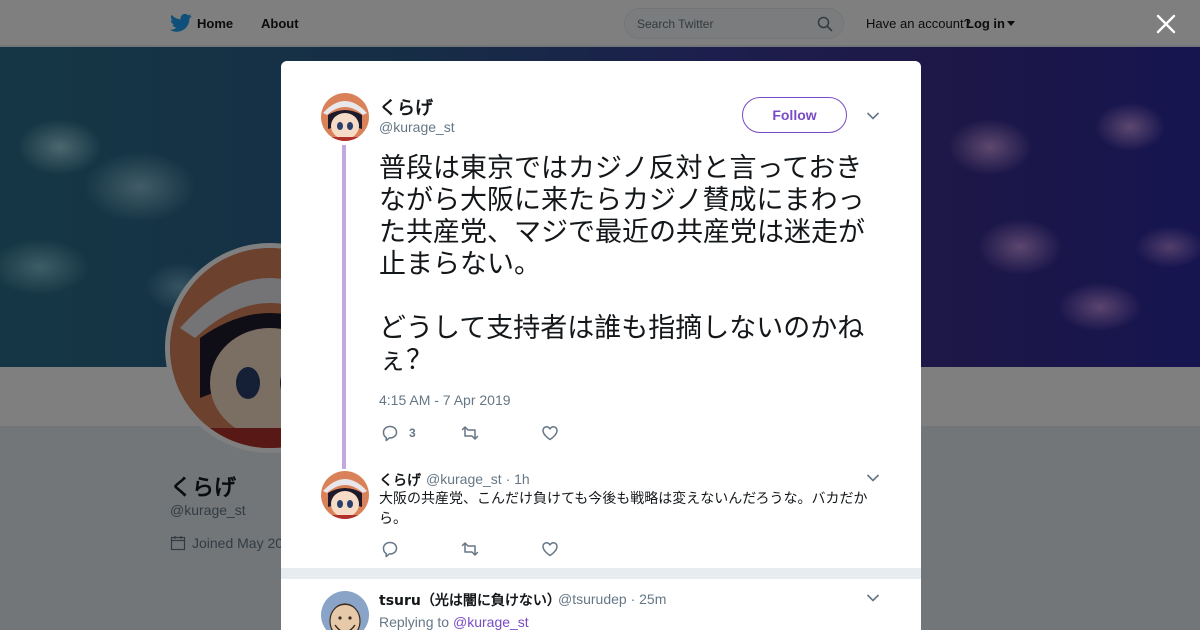  What do you see at coordinates (470, 600) in the screenshot?
I see `next-tweet-author-name: tsuru（光は闇に負けない）` at bounding box center [470, 600].